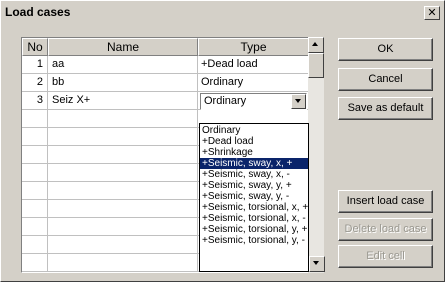 The image size is (445, 282). What do you see at coordinates (253, 47) in the screenshot?
I see `column-header-type: Type` at bounding box center [253, 47].